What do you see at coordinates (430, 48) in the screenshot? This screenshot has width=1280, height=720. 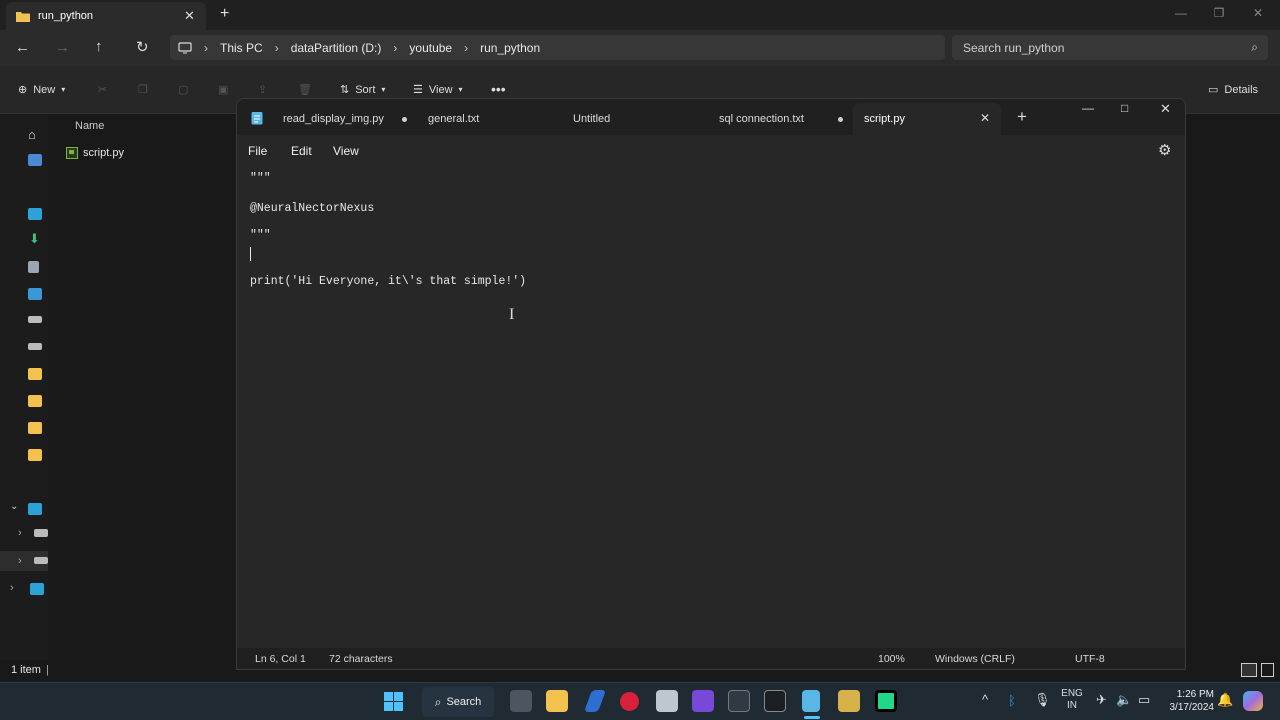 I see `breadcrumb-youtube: youtube` at bounding box center [430, 48].